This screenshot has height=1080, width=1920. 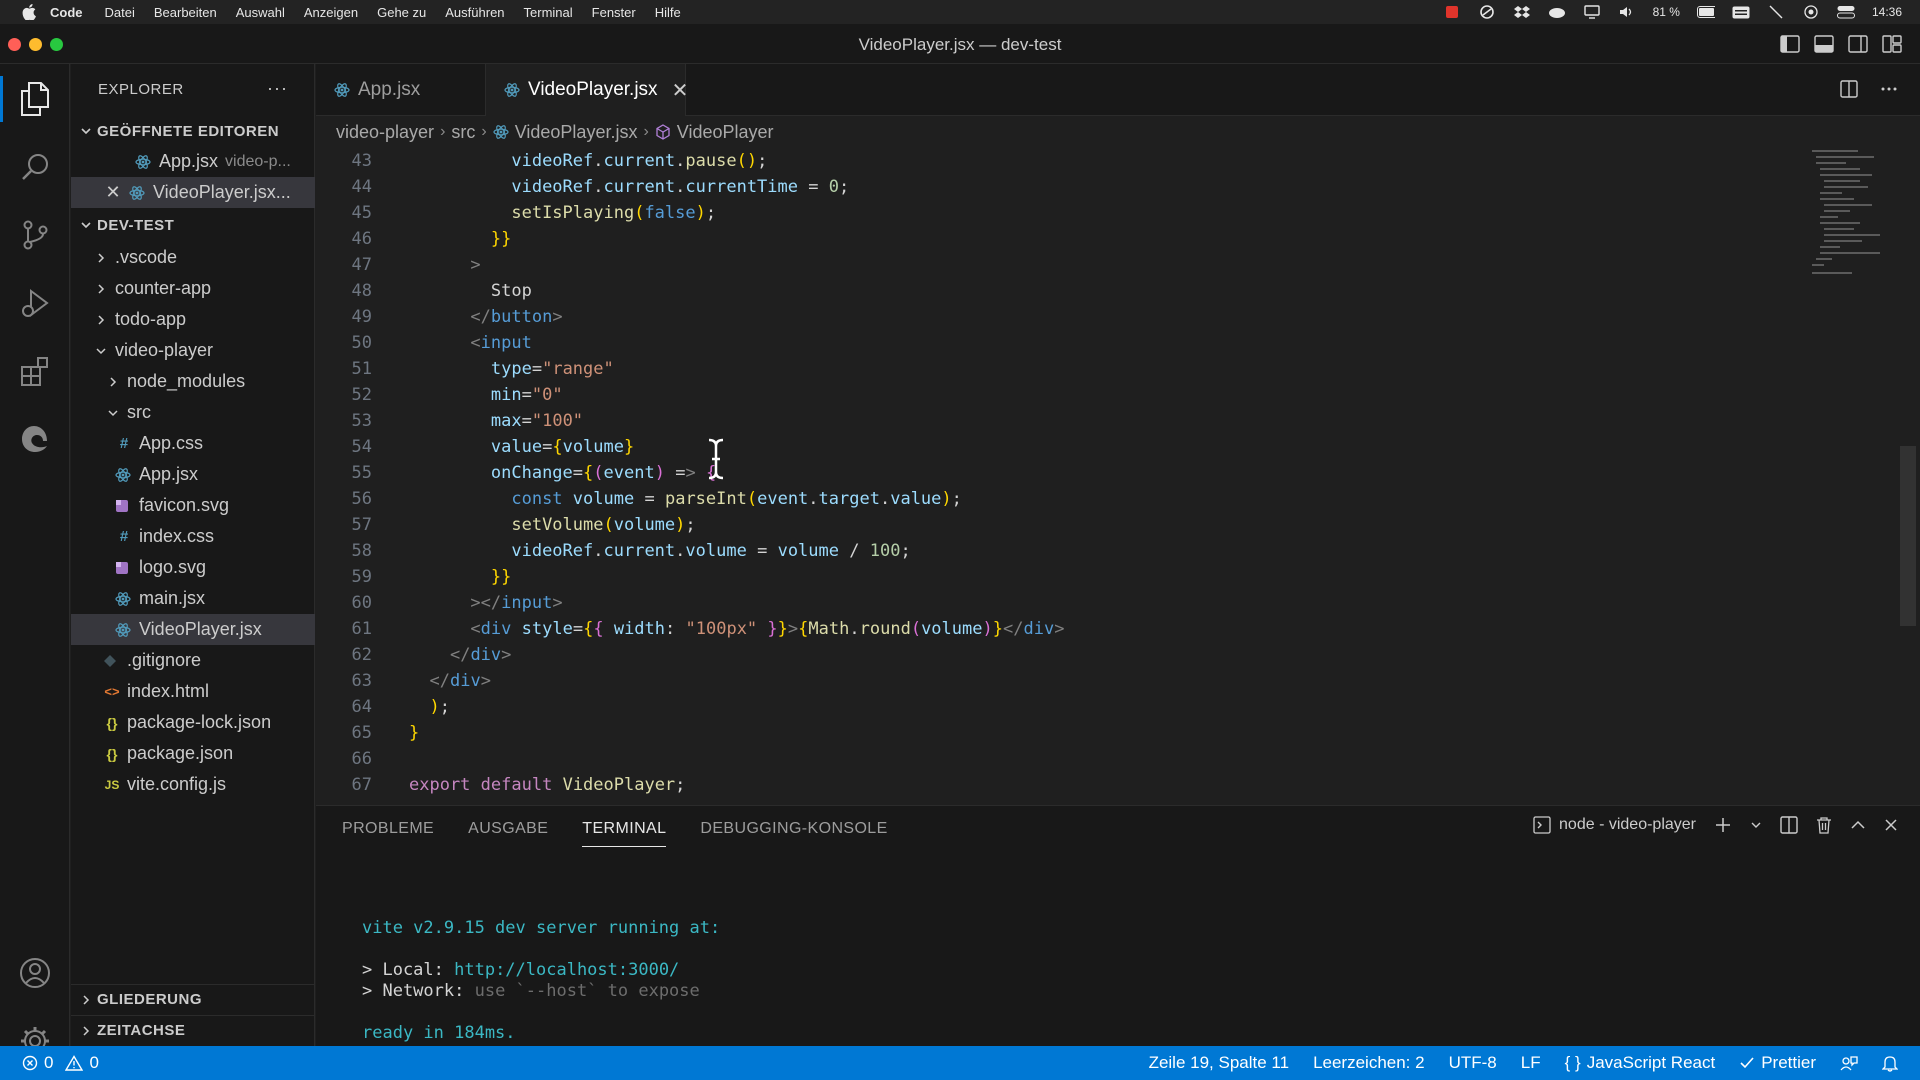 What do you see at coordinates (429, 707) in the screenshot?
I see `code-text: );` at bounding box center [429, 707].